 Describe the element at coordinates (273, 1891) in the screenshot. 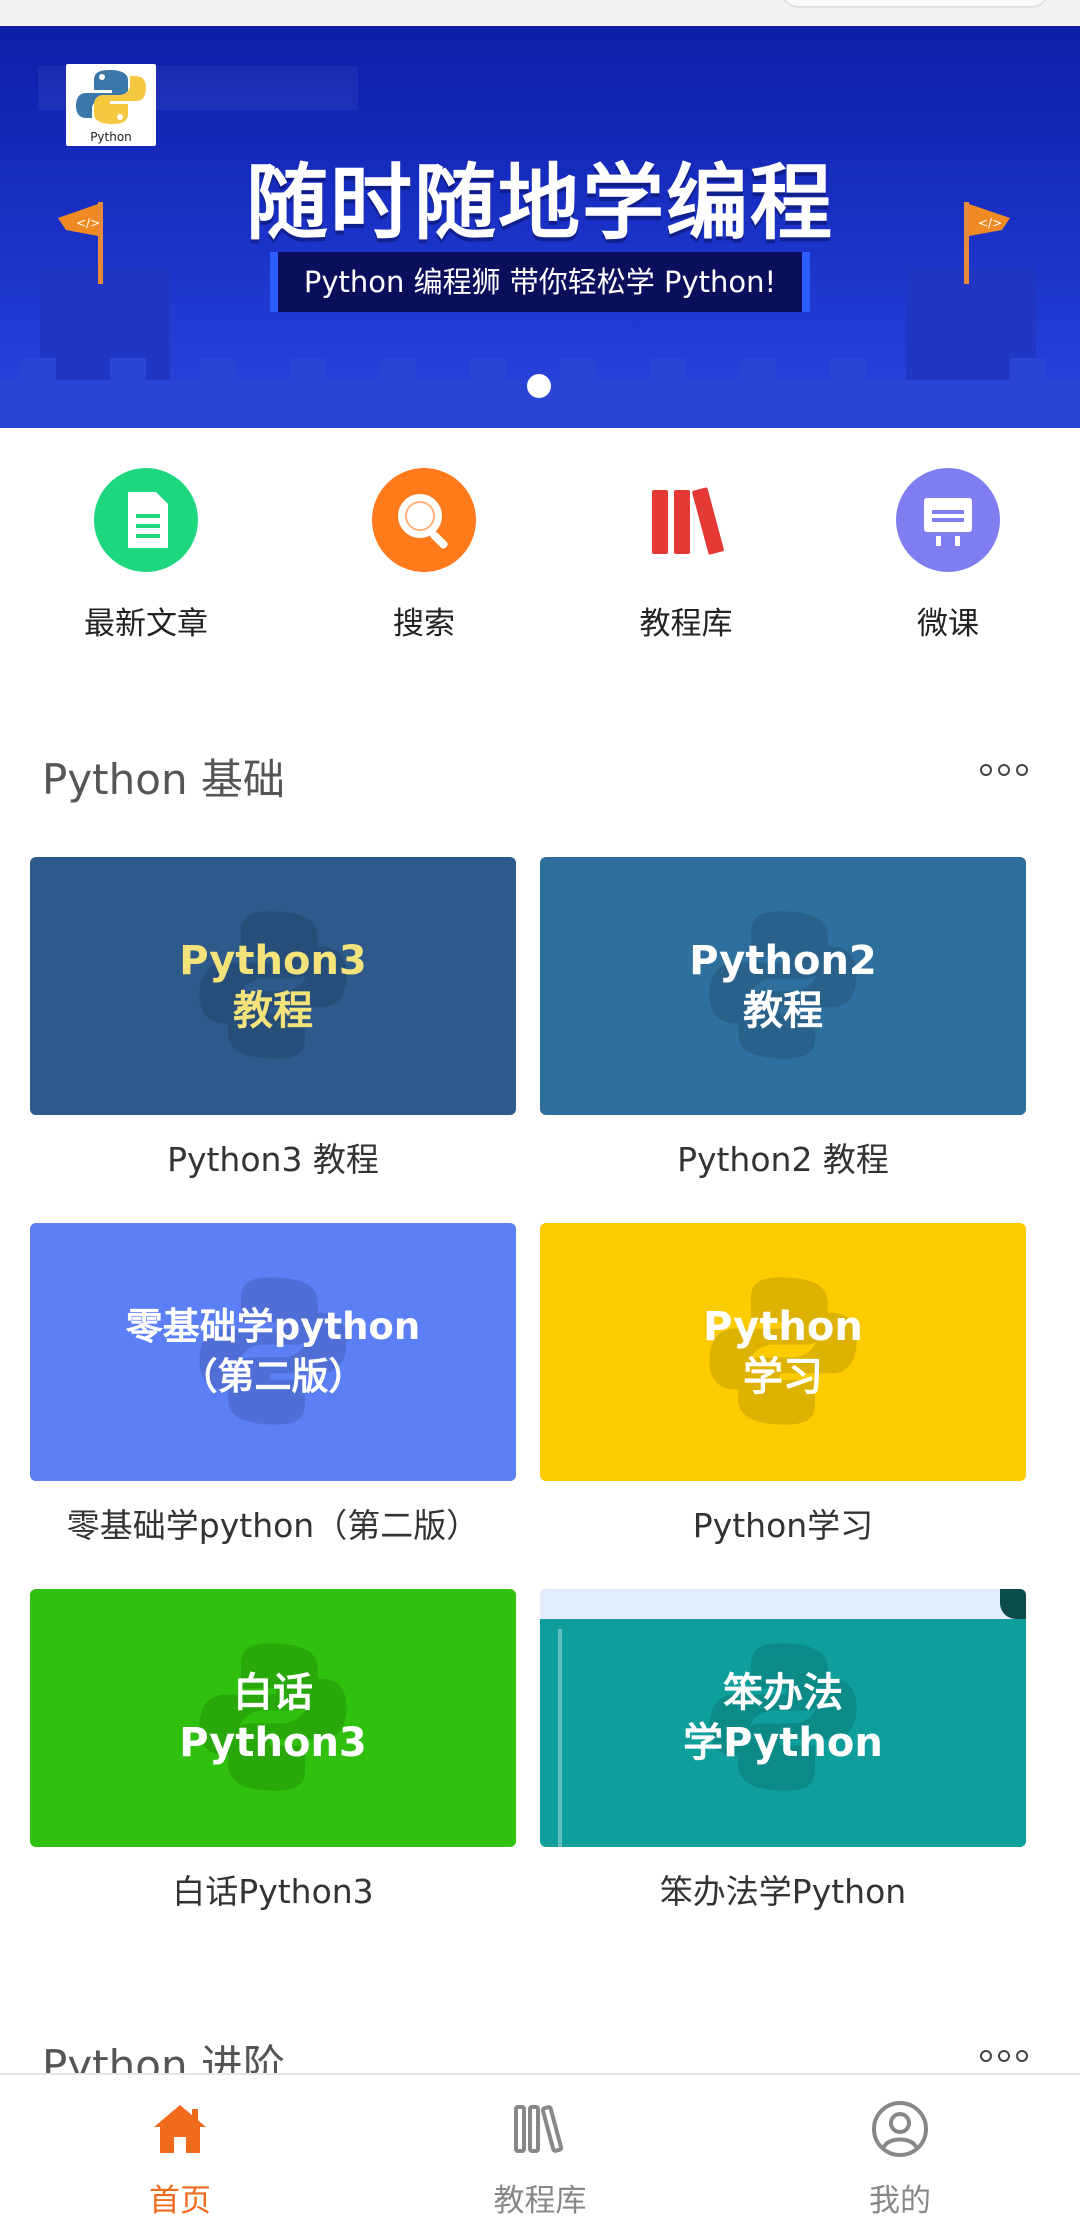

I see `course-caption: 白话Python3` at that location.